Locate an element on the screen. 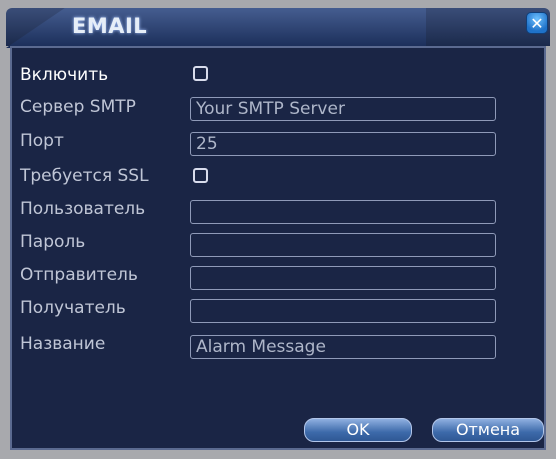 This screenshot has height=459, width=556. smtp-server-field: Your SMTP Server is located at coordinates (343, 109).